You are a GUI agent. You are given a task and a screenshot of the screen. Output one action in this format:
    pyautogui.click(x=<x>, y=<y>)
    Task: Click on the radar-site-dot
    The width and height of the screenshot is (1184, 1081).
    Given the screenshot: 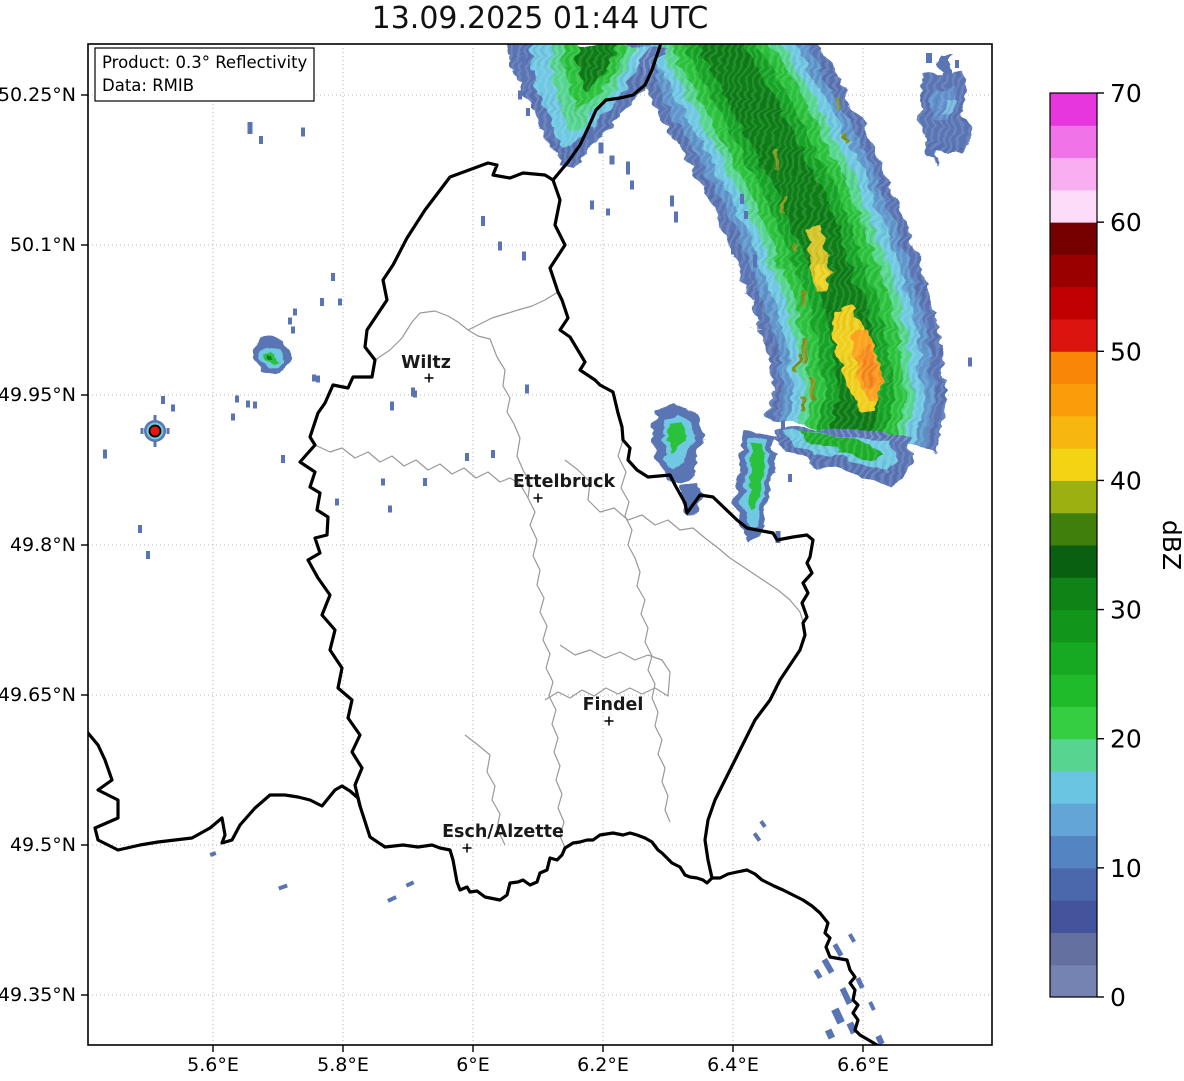 What is the action you would take?
    pyautogui.click(x=155, y=431)
    